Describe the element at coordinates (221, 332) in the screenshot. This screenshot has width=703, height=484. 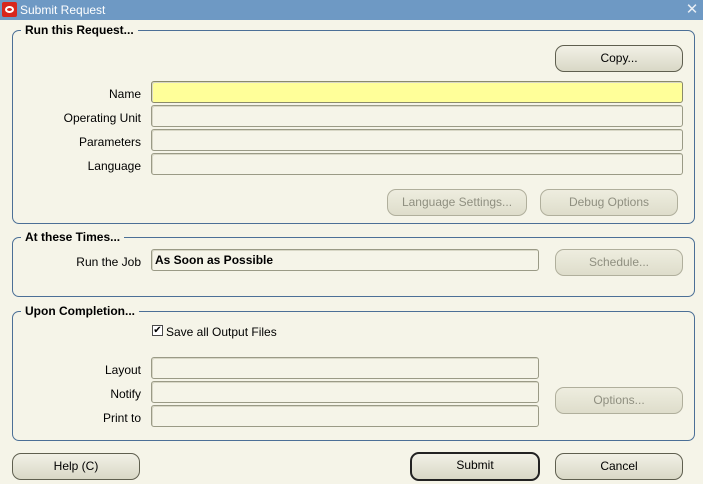
I see `save-output-label: Save all Output Files` at that location.